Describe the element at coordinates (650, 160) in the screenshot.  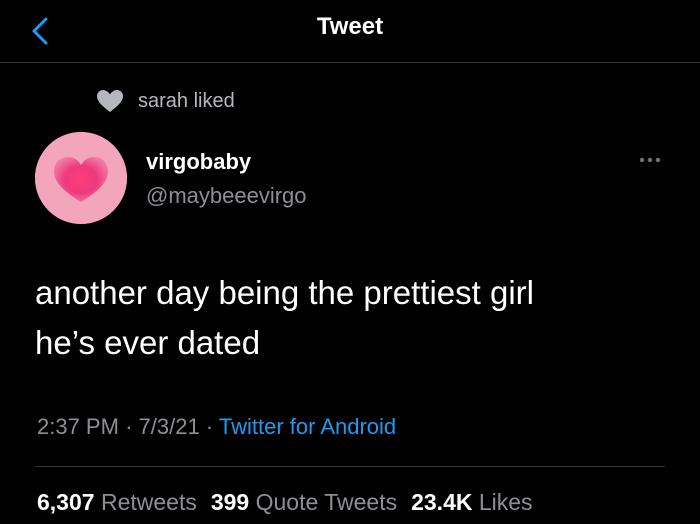
I see `more-options-icon` at that location.